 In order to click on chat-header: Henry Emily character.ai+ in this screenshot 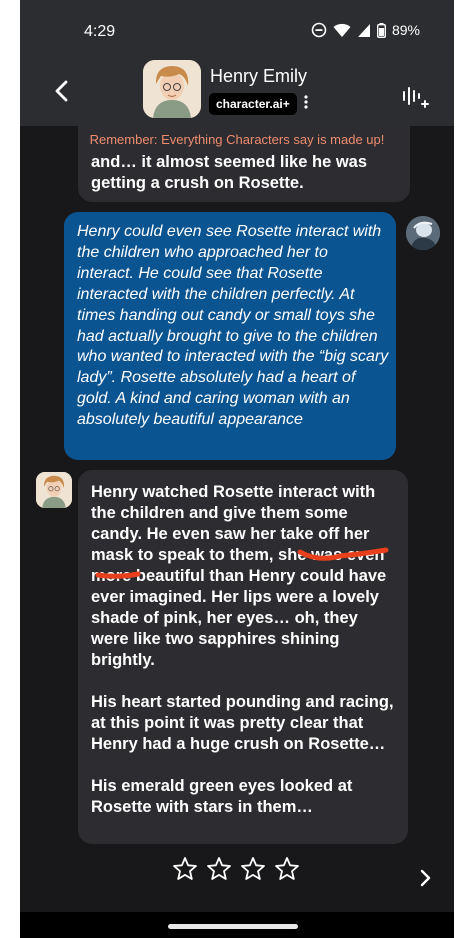, I will do `click(237, 91)`.